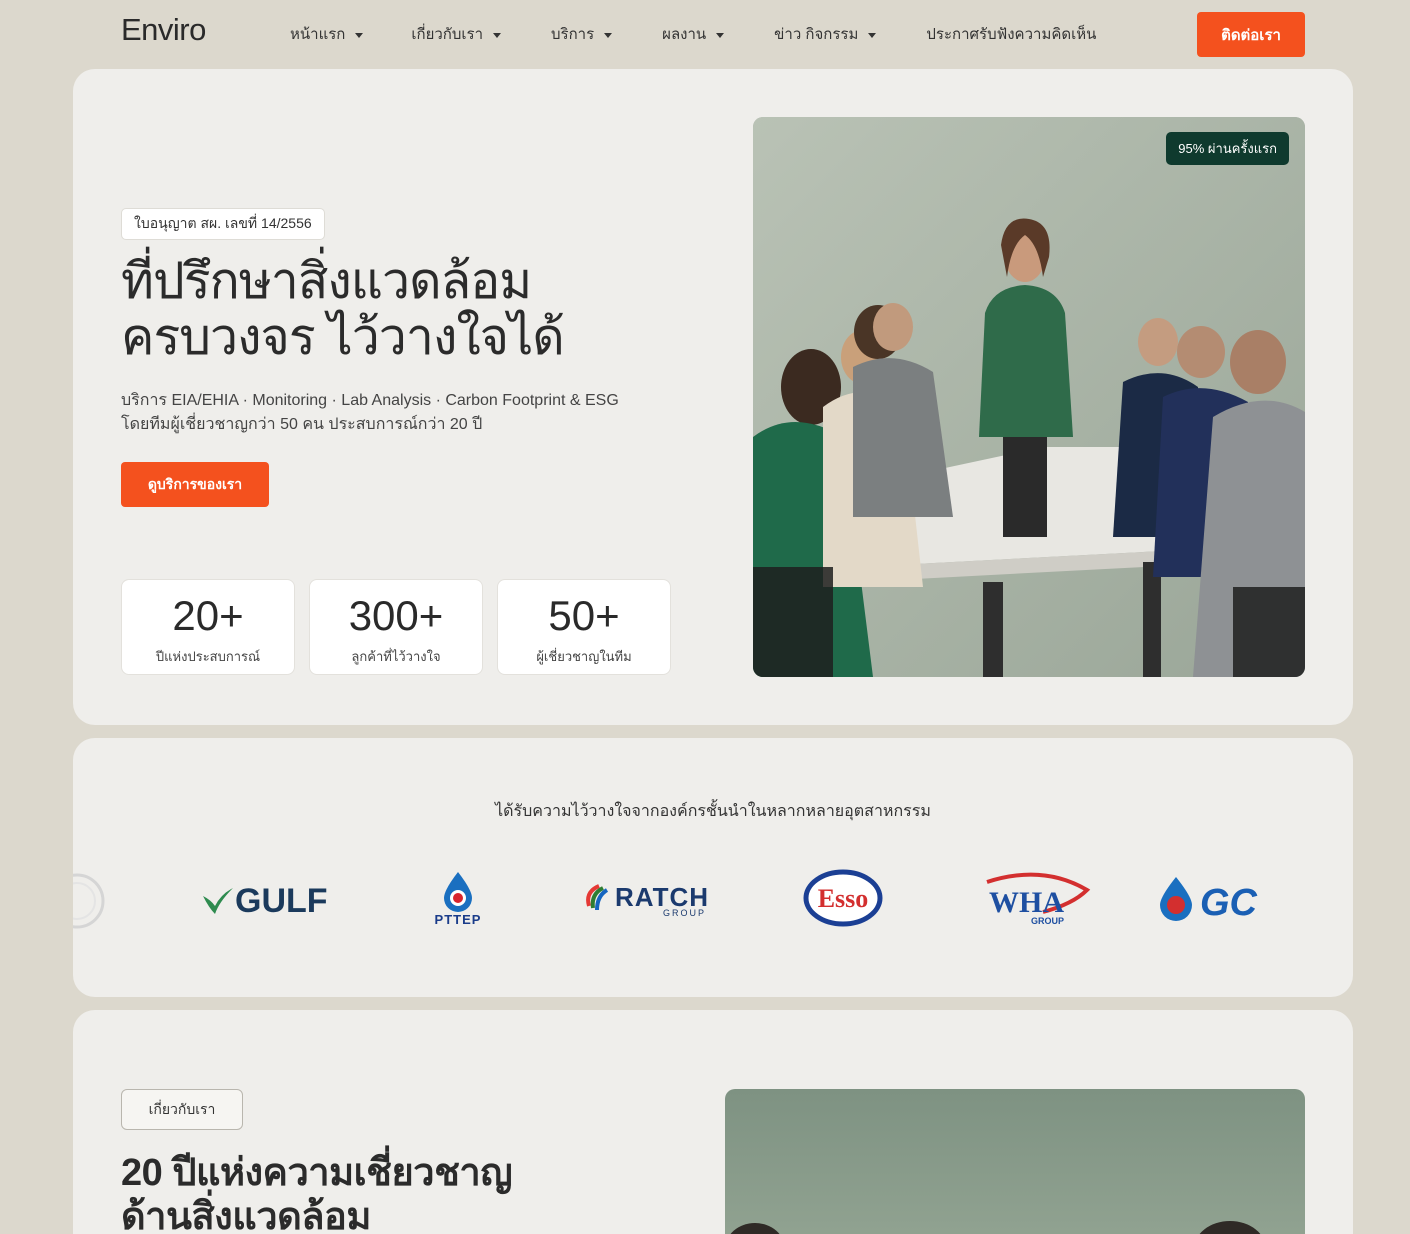 Image resolution: width=1410 pixels, height=1234 pixels. Describe the element at coordinates (1015, 1161) in the screenshot. I see `about-photo` at that location.